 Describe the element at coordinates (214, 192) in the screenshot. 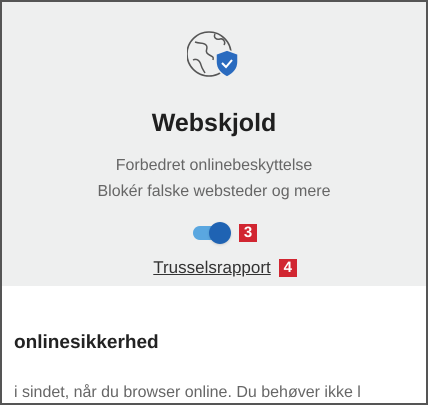

I see `subtitle-text: Blokér falske websteder og mere` at that location.